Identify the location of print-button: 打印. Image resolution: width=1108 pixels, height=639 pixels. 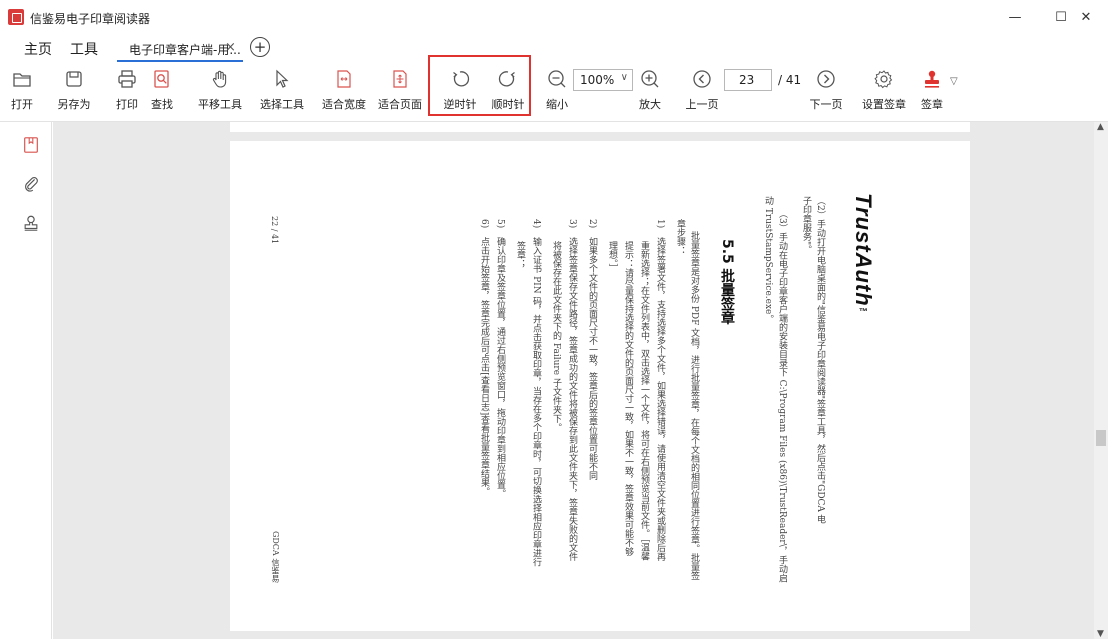
(127, 92).